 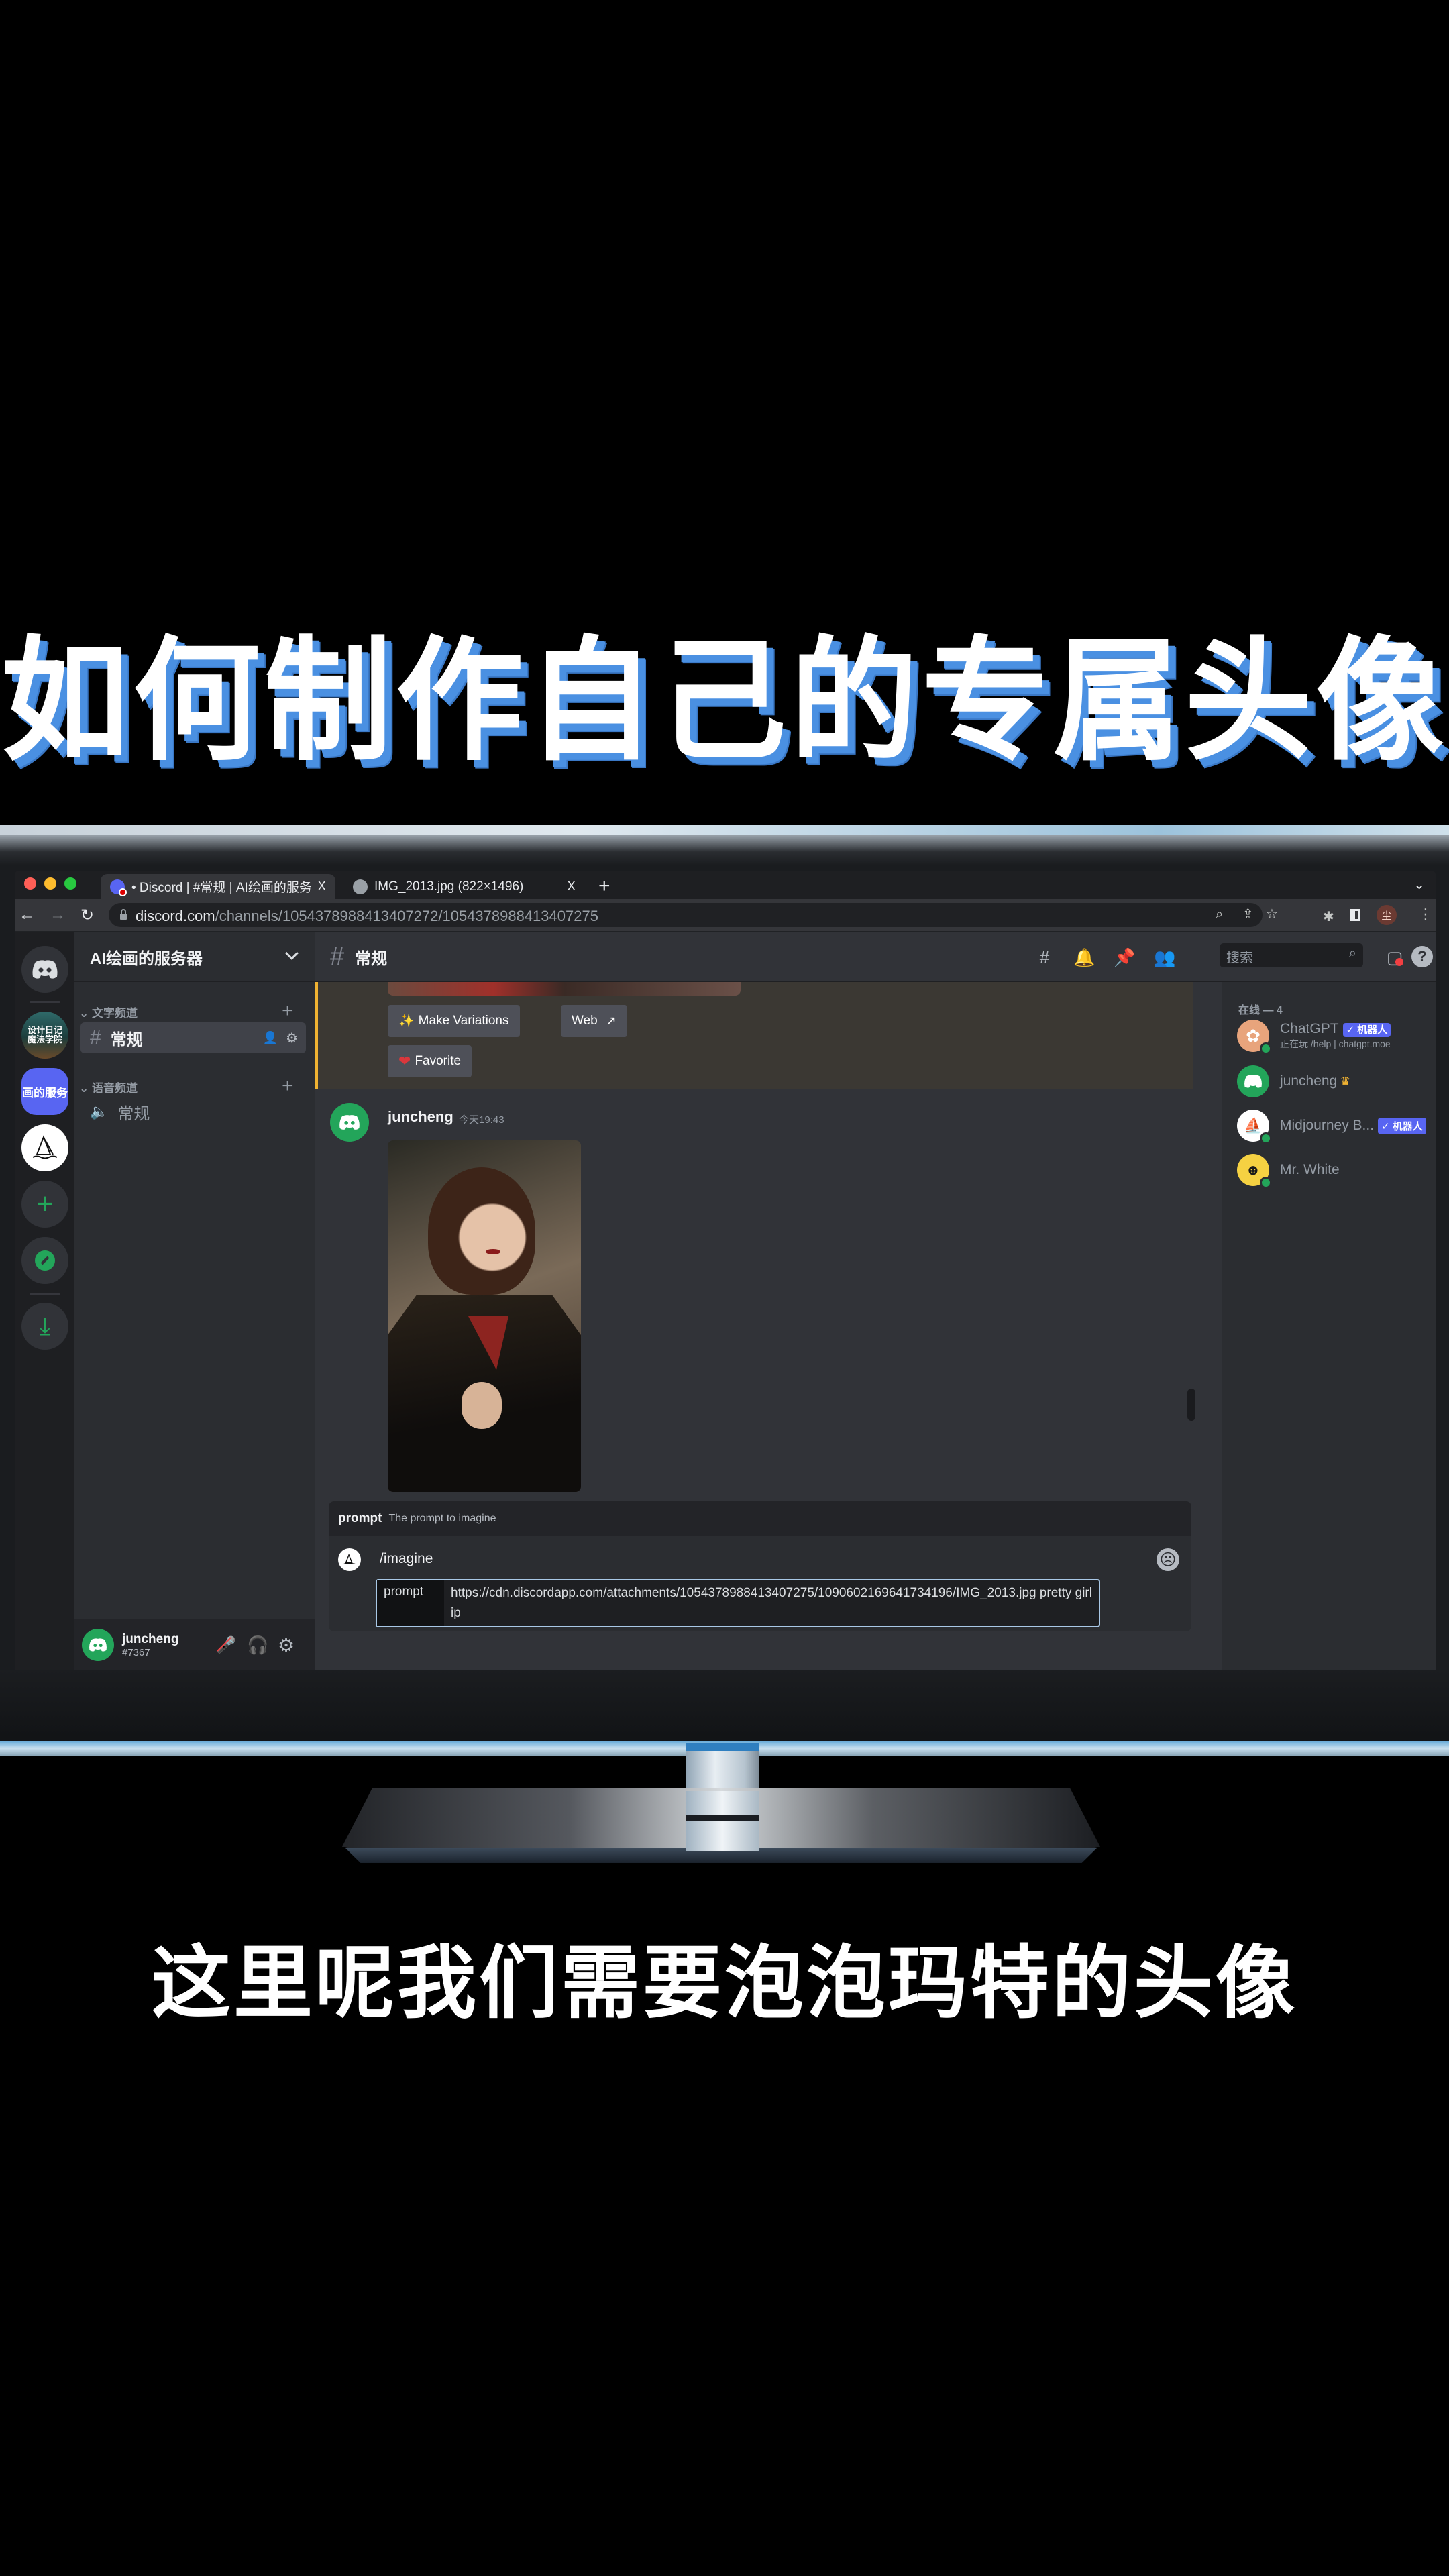 I want to click on minimize-window-button, so click(x=50, y=883).